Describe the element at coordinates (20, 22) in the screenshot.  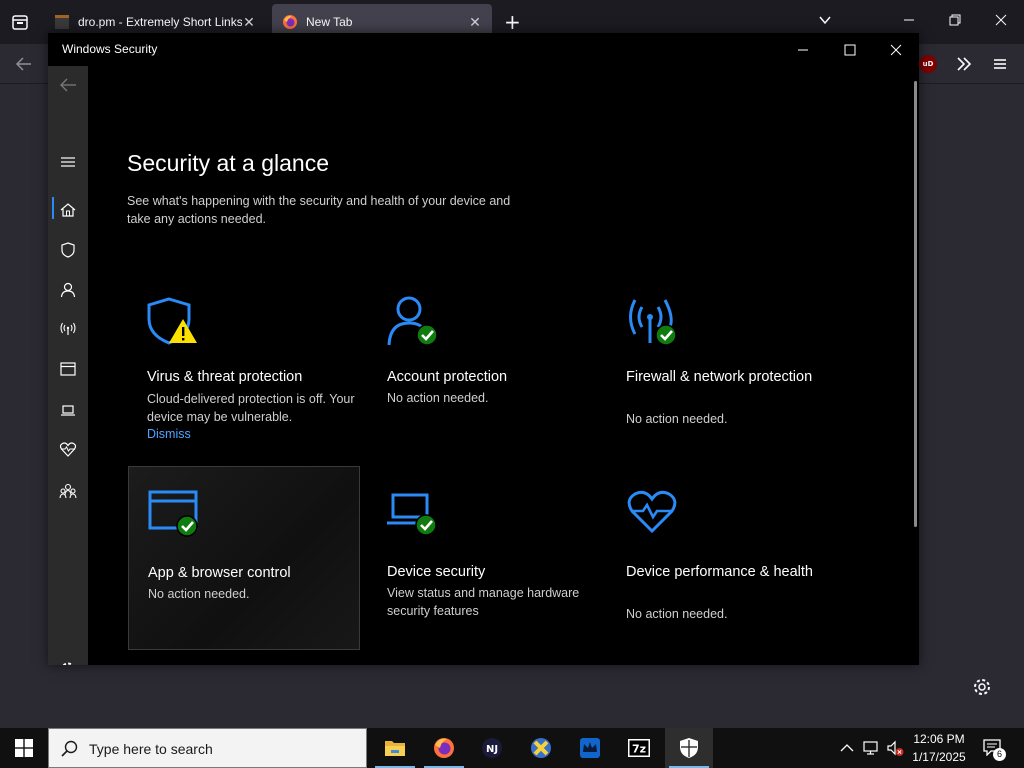
I see `tab-list-icon` at that location.